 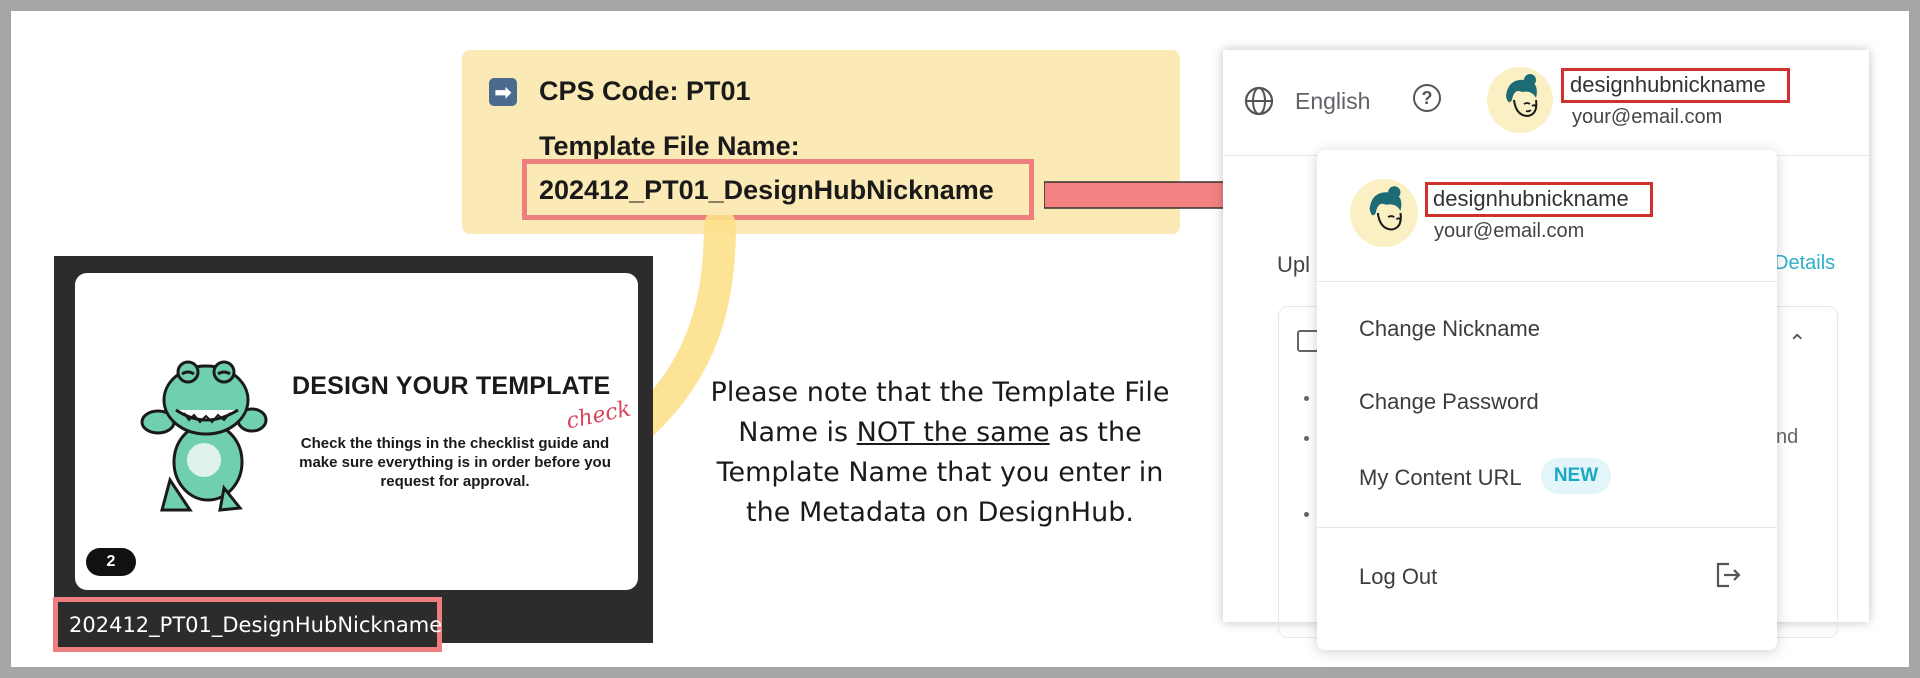 I want to click on avatar-icon, so click(x=1520, y=100).